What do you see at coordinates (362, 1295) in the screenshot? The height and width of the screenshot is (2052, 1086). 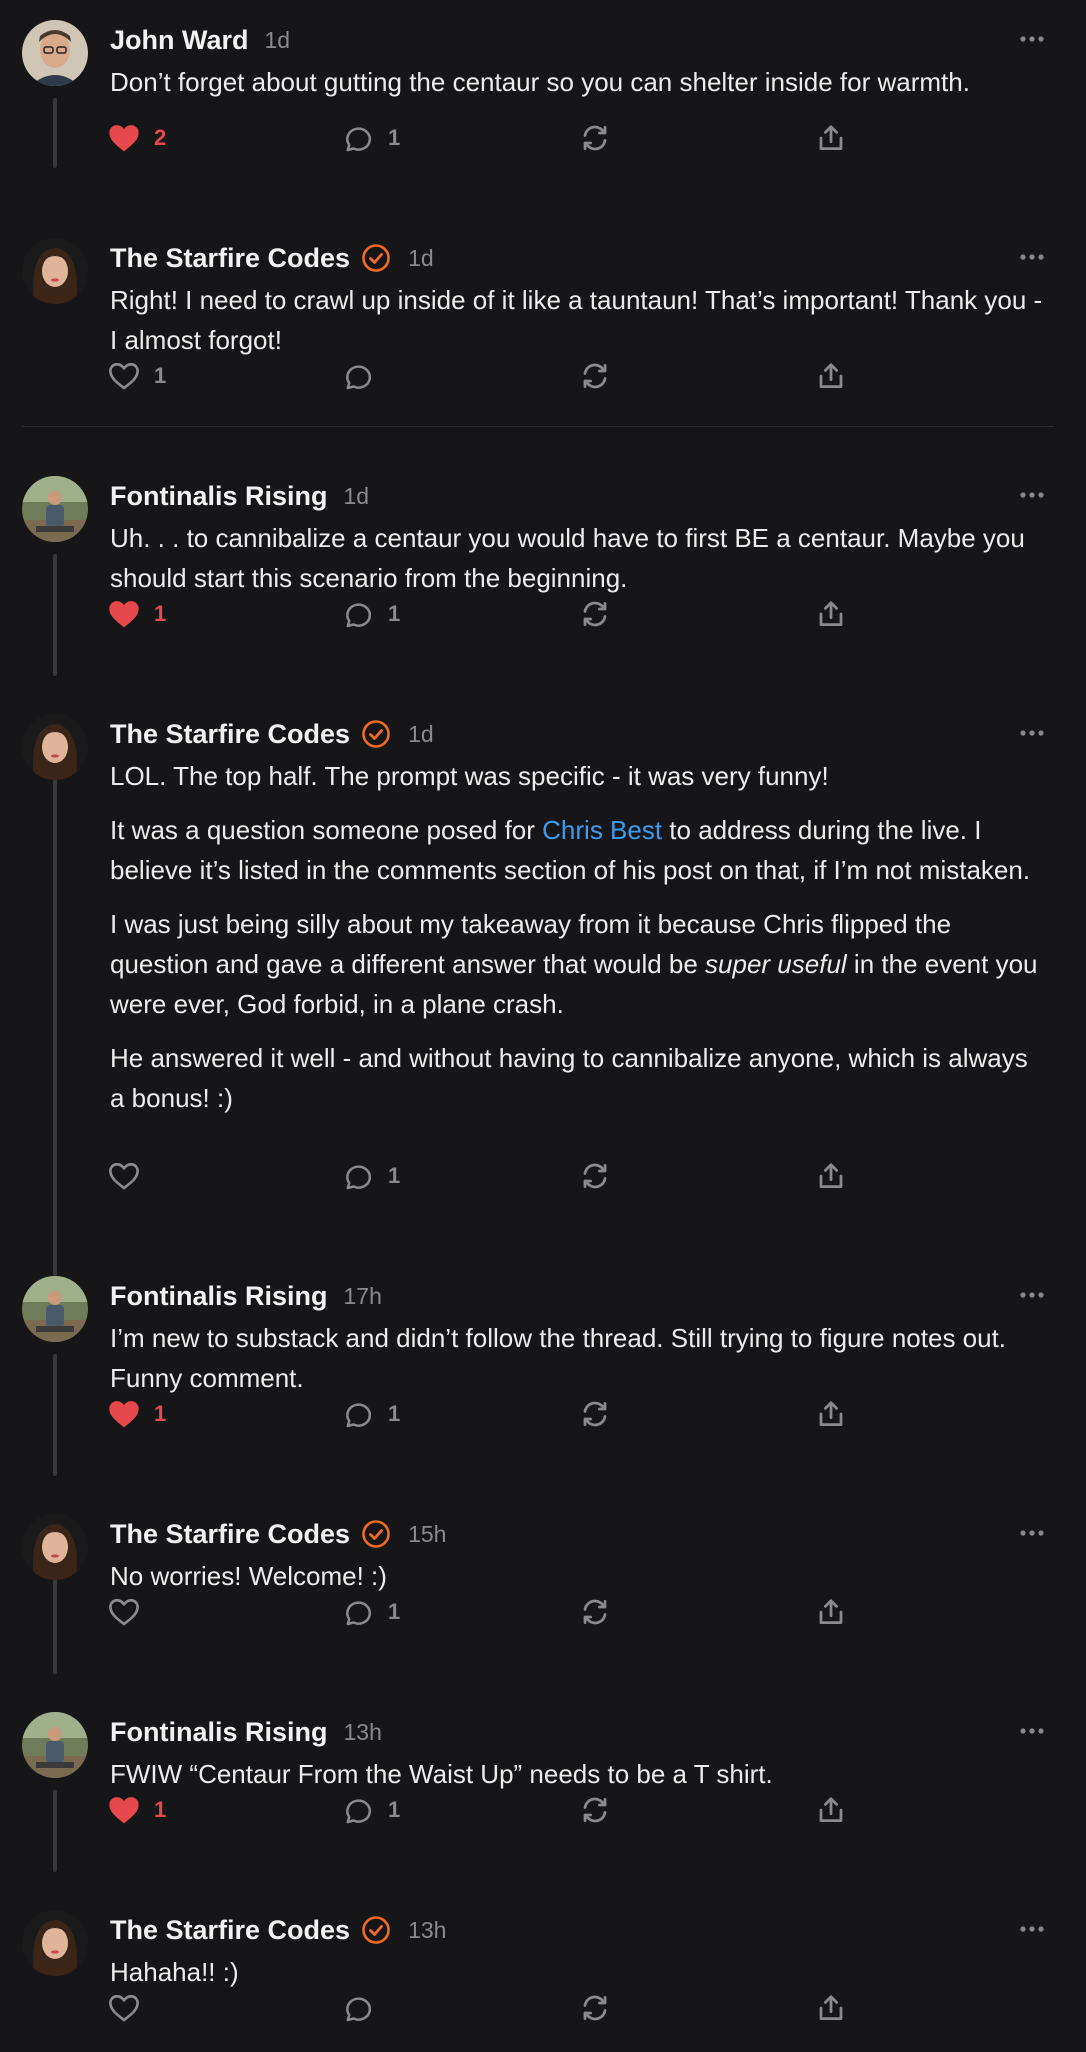 I see `timestamp: 17h` at bounding box center [362, 1295].